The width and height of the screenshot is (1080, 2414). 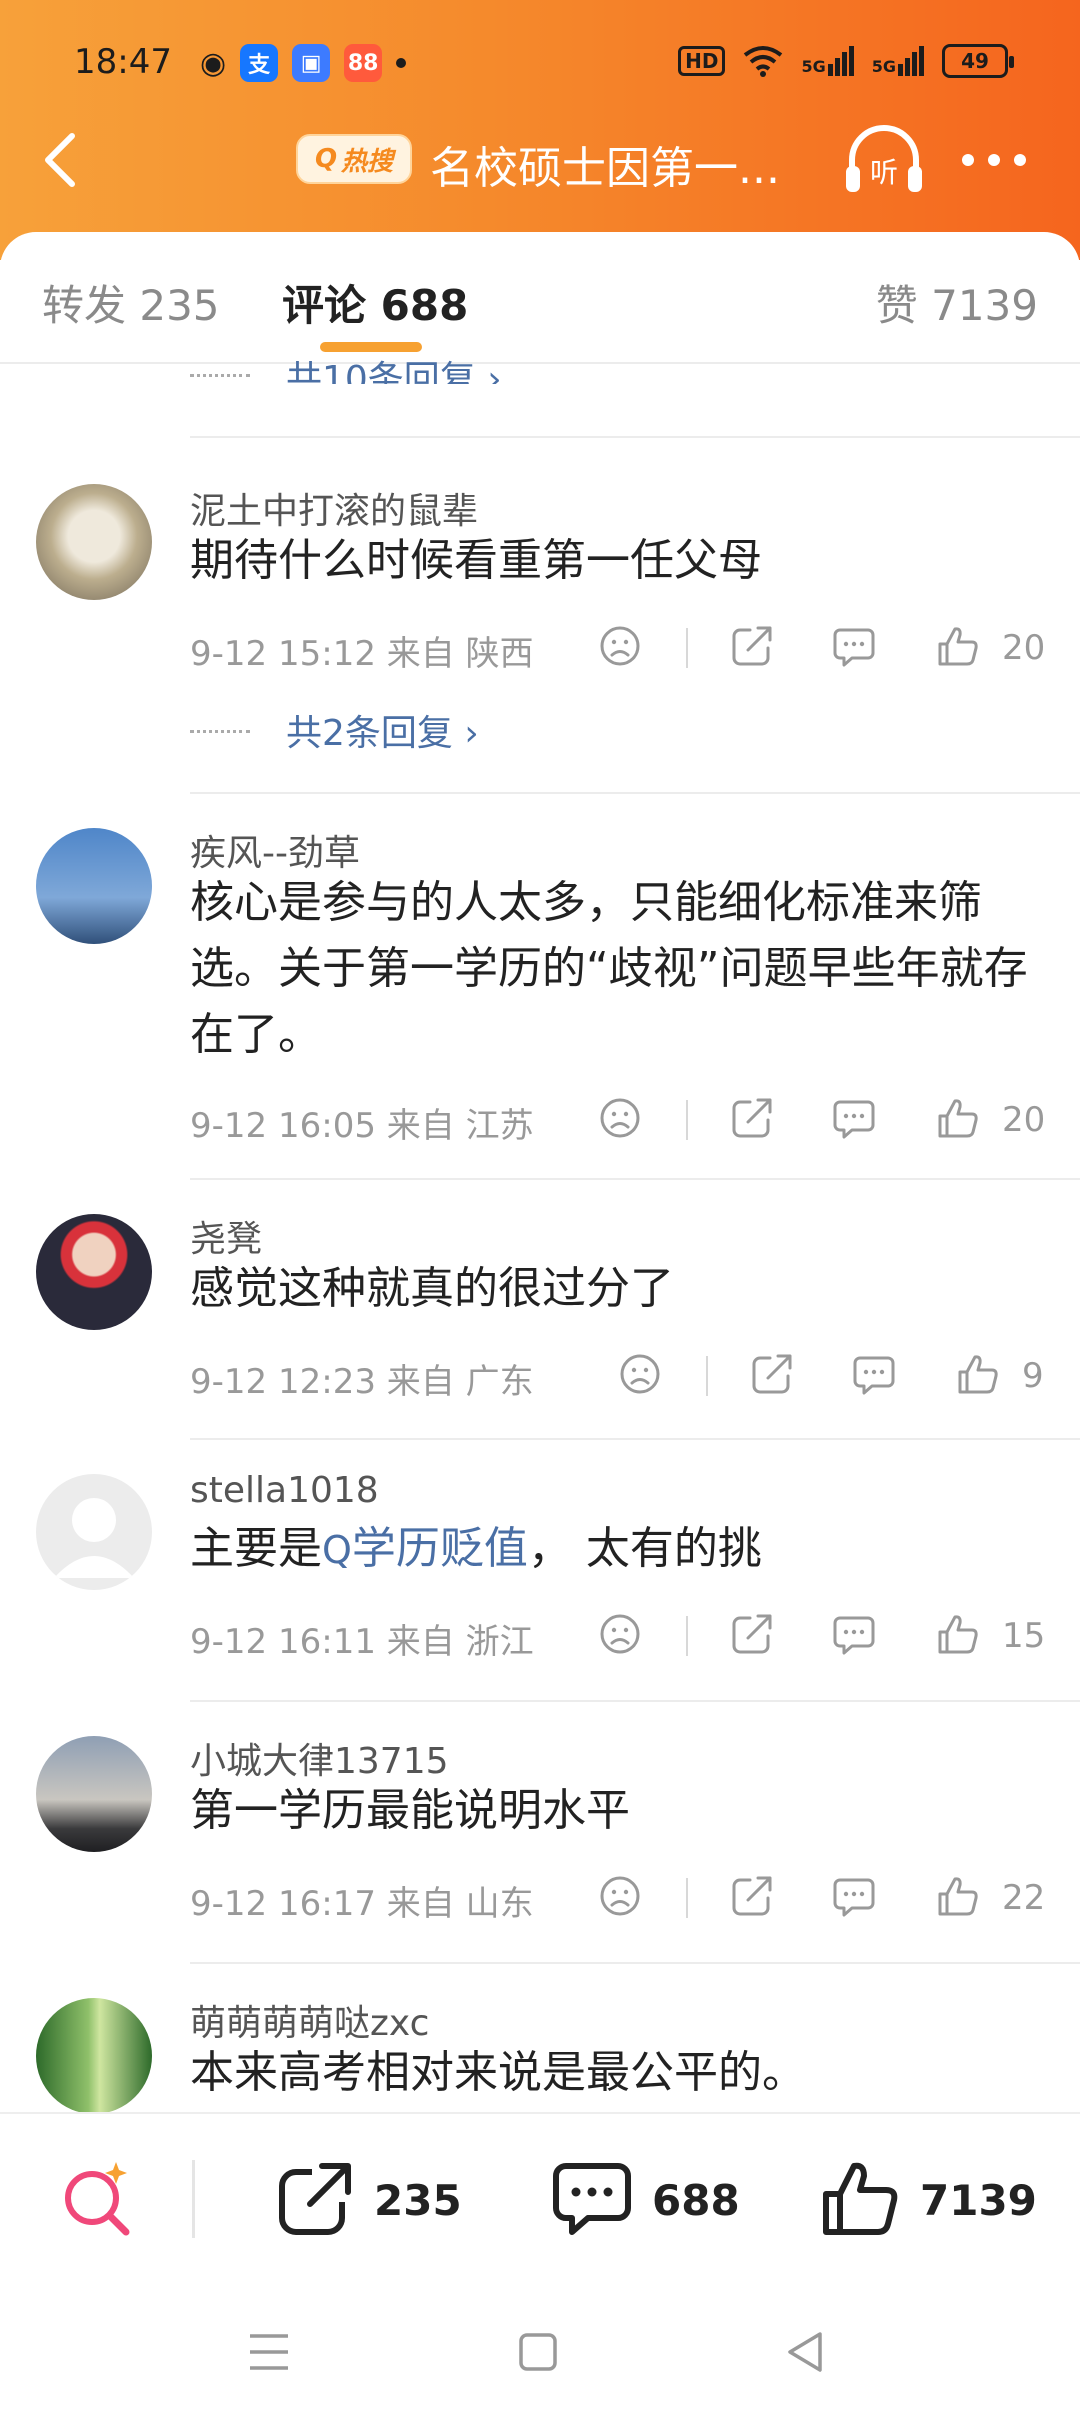 What do you see at coordinates (540, 297) in the screenshot?
I see `tab-bar: 转发 235 评论 688 赞 7139` at bounding box center [540, 297].